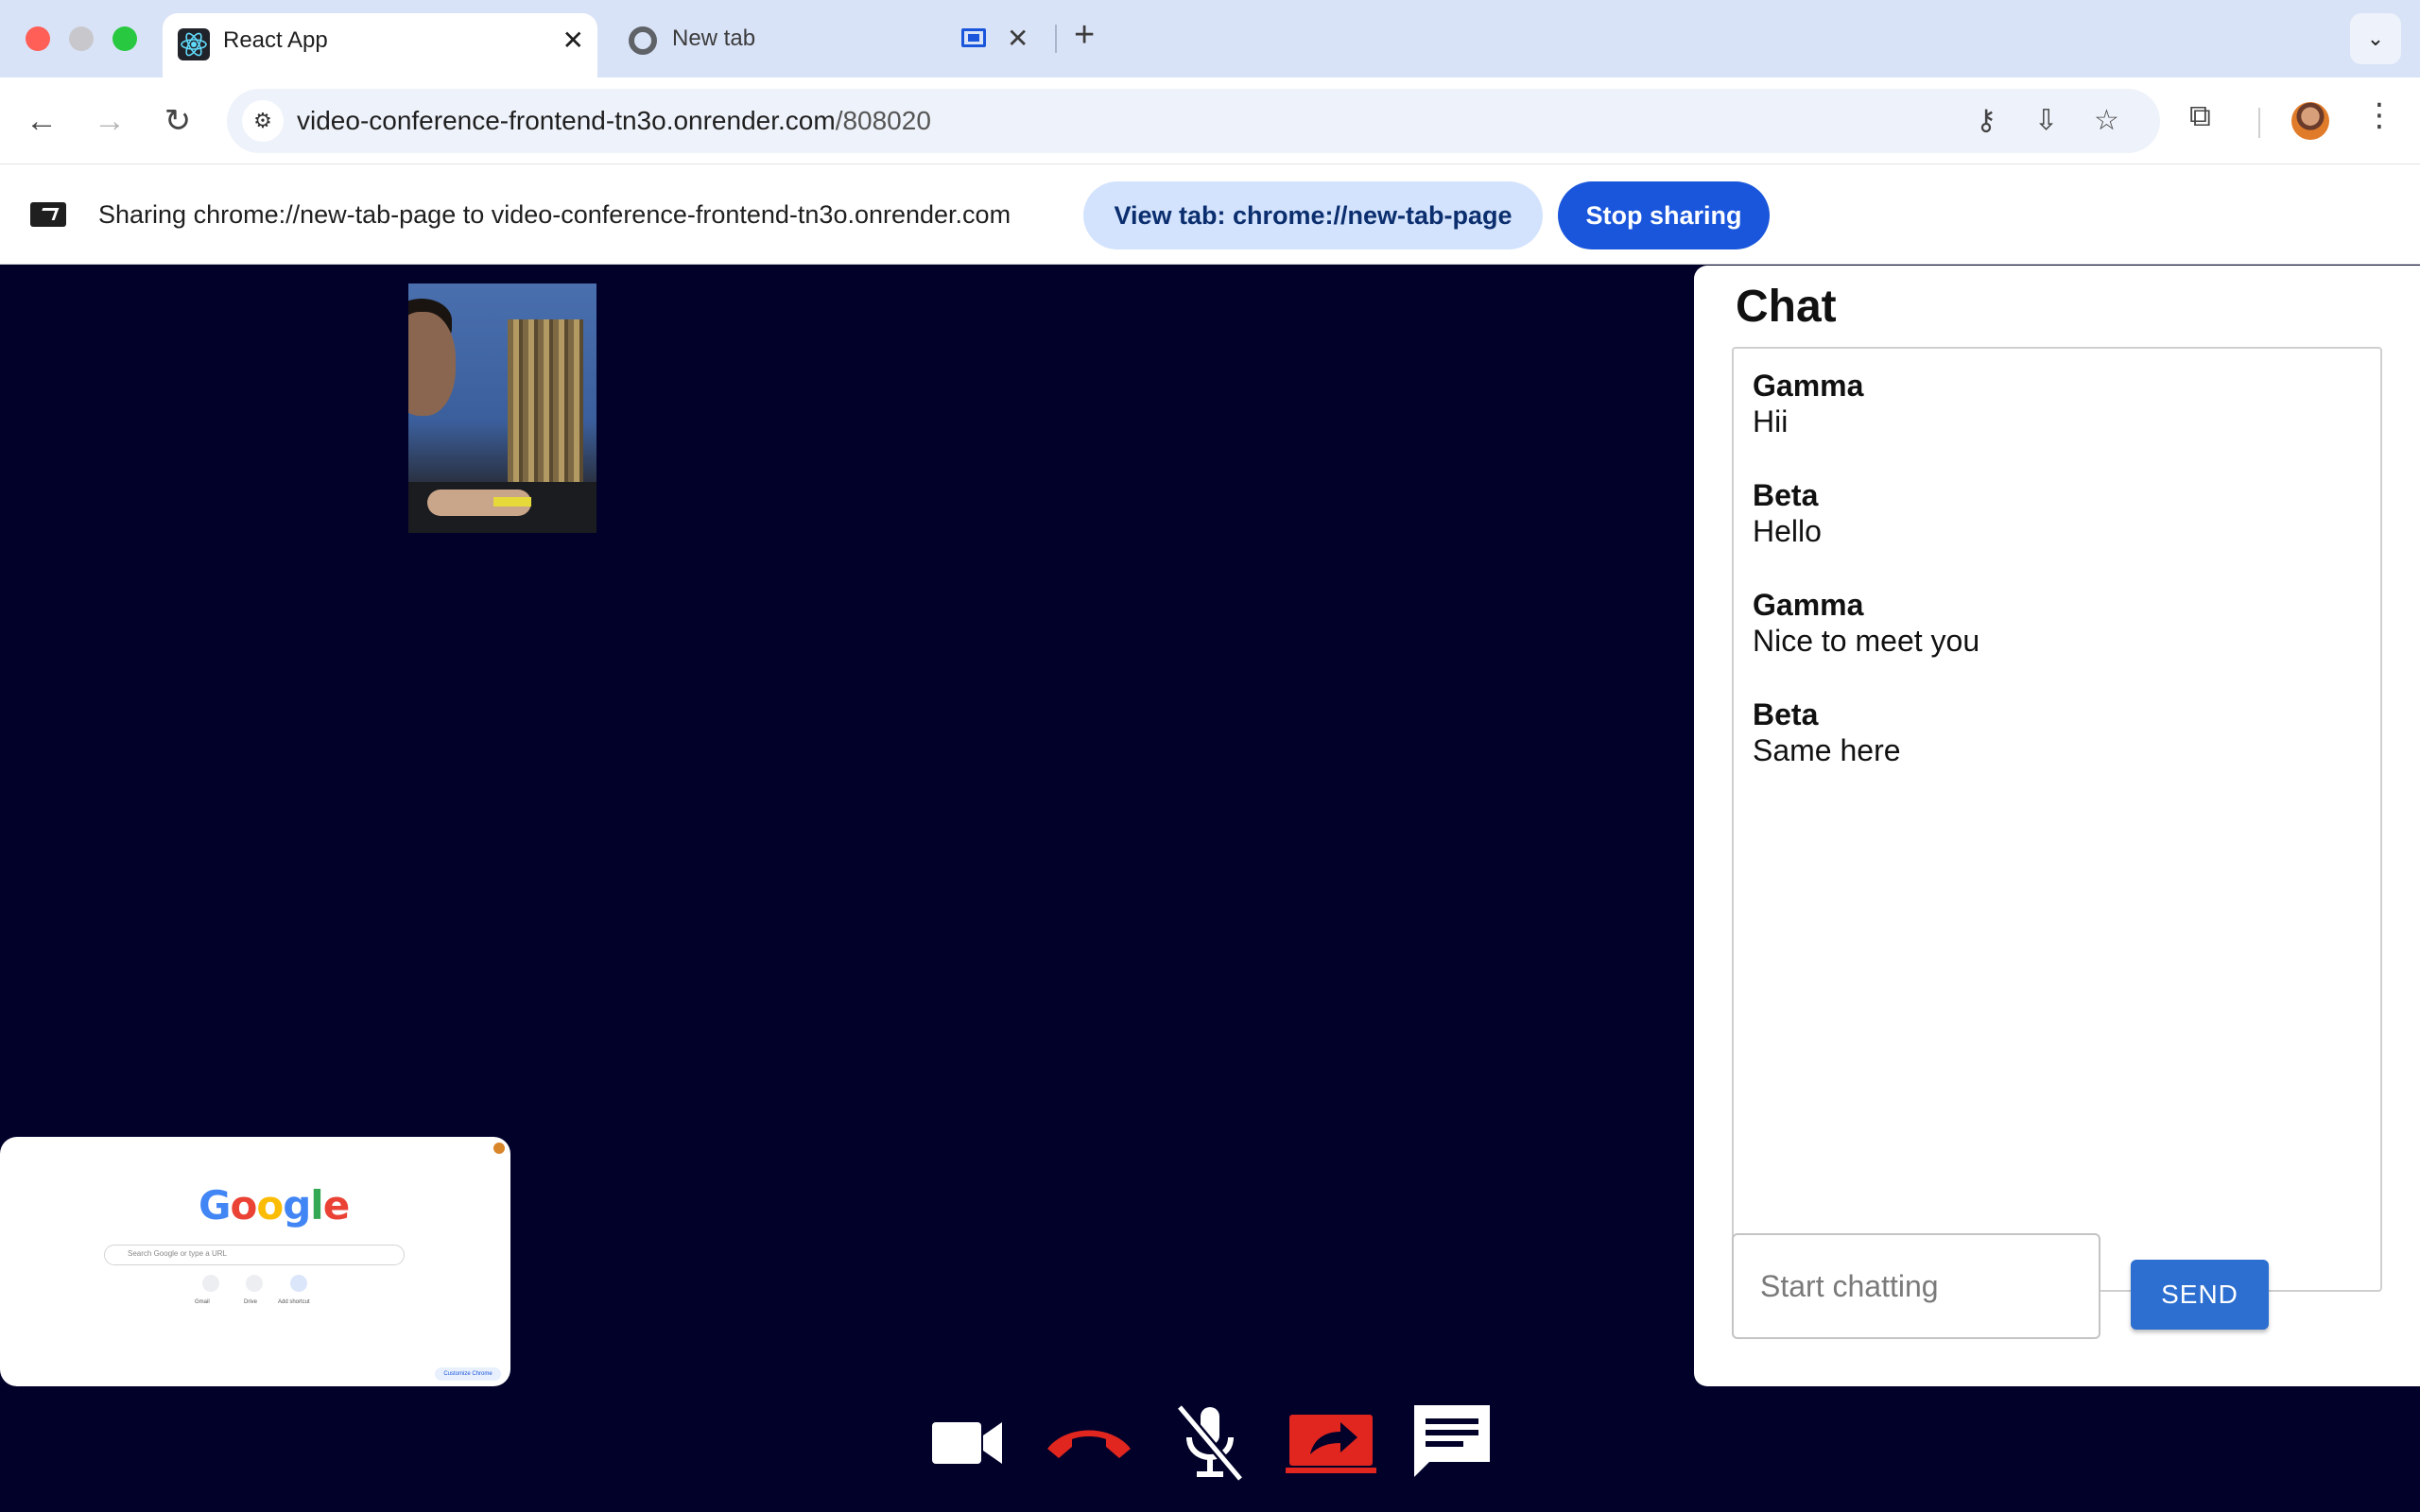 The width and height of the screenshot is (2420, 1512). I want to click on avatar, so click(499, 1148).